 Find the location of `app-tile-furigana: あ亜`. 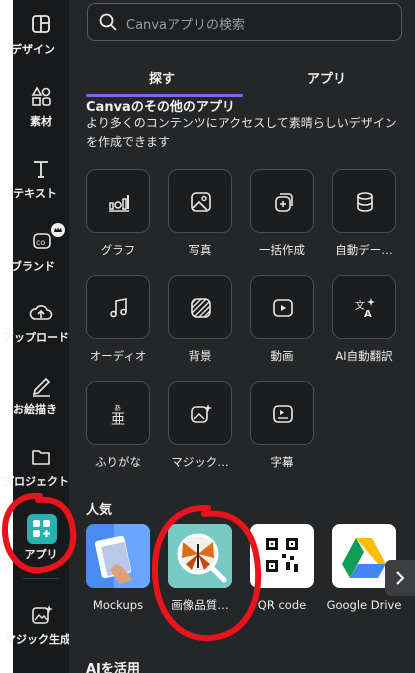

app-tile-furigana: あ亜 is located at coordinates (118, 413).